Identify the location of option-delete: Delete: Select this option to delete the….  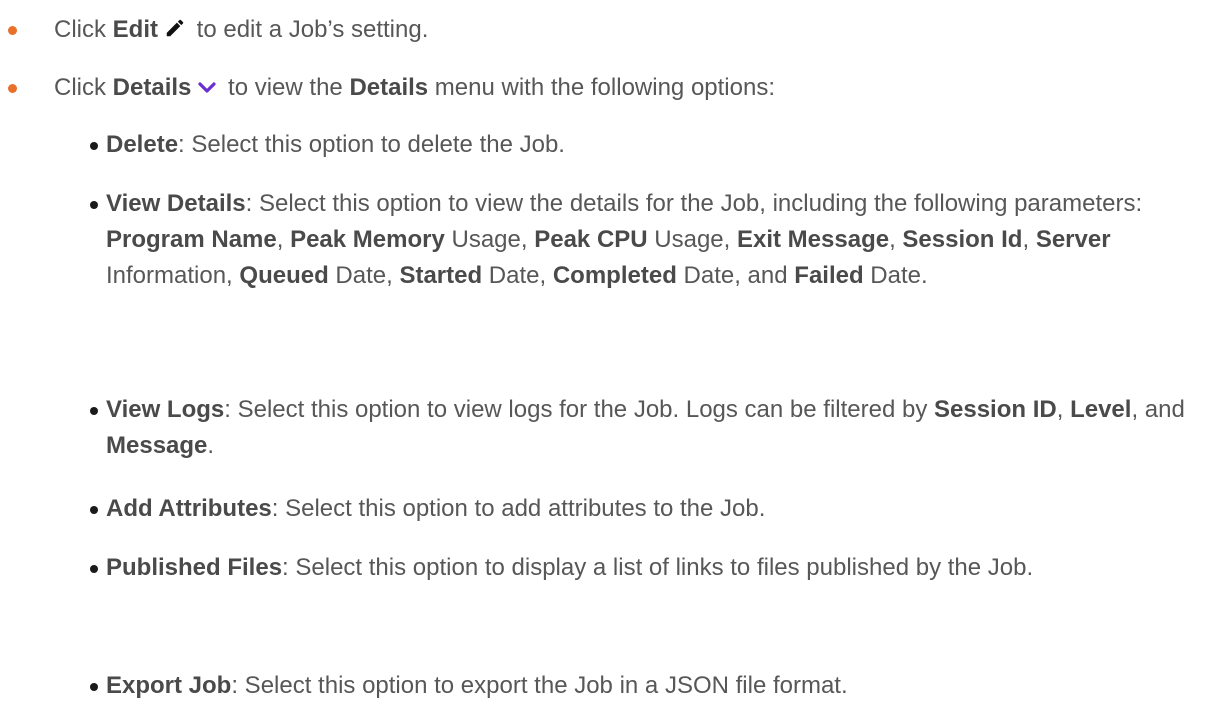
(638, 145).